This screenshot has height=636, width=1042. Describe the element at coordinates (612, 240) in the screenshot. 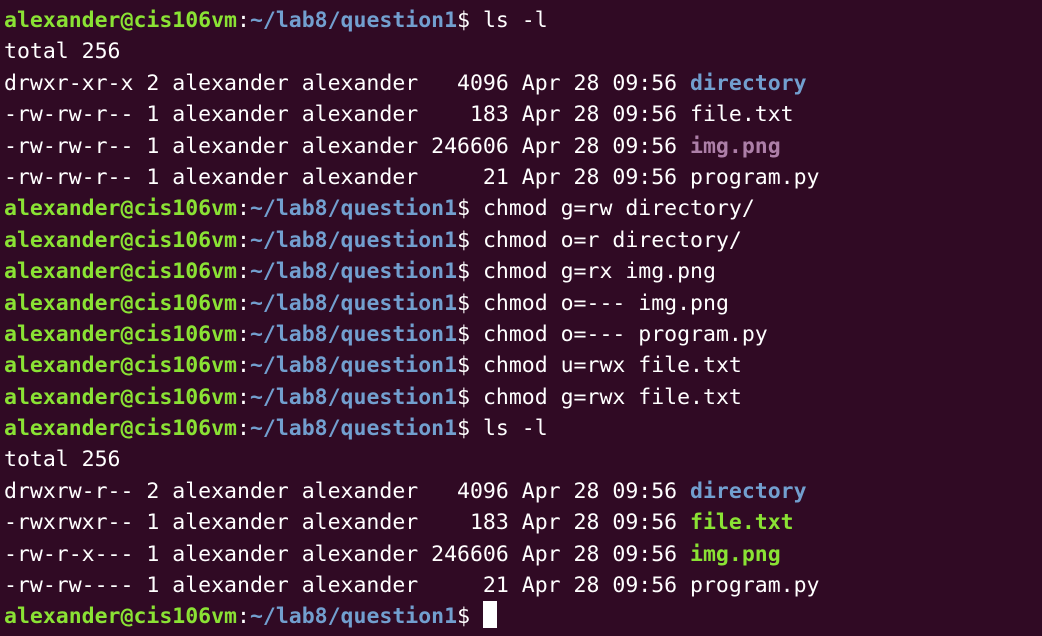

I see `command-text: chmod o=r directory/` at that location.